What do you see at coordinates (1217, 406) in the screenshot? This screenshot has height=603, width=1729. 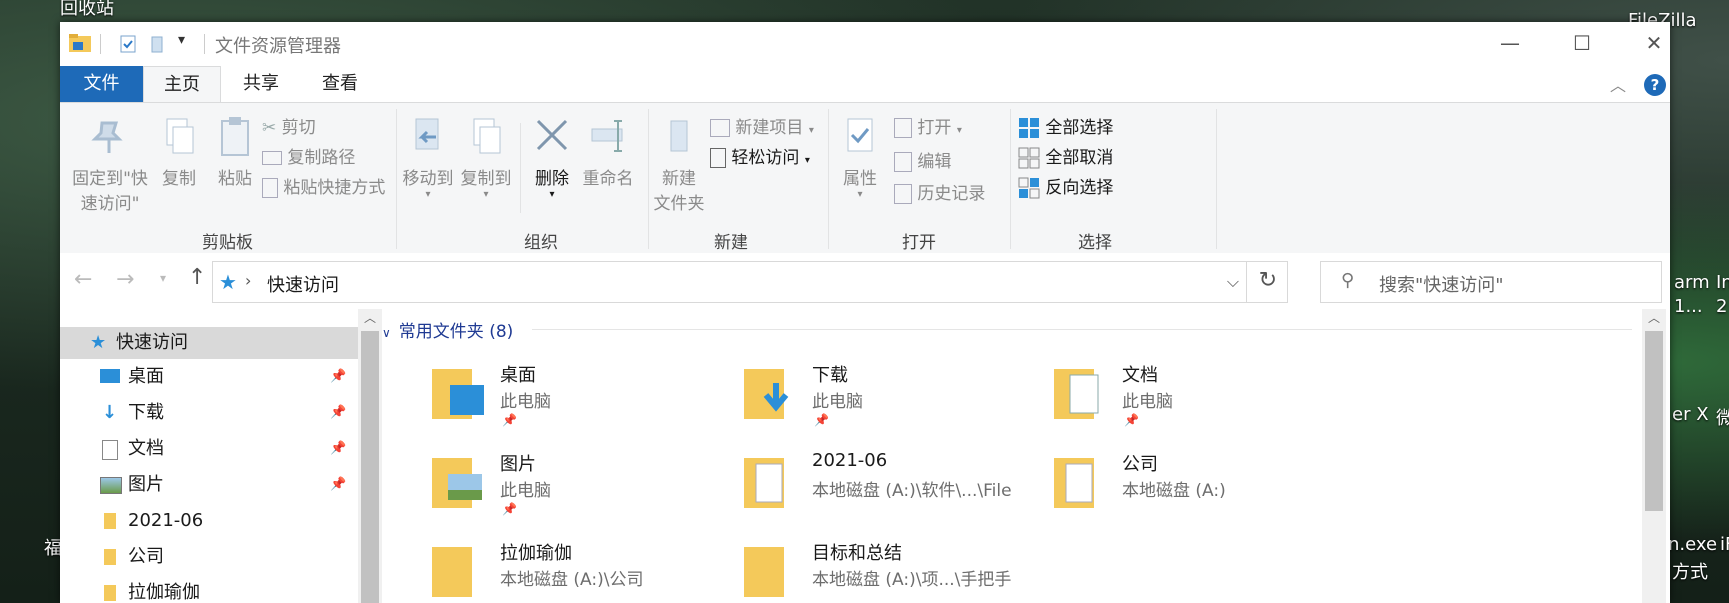 I see `folder-tile-documents: 文档 此电脑 📌` at bounding box center [1217, 406].